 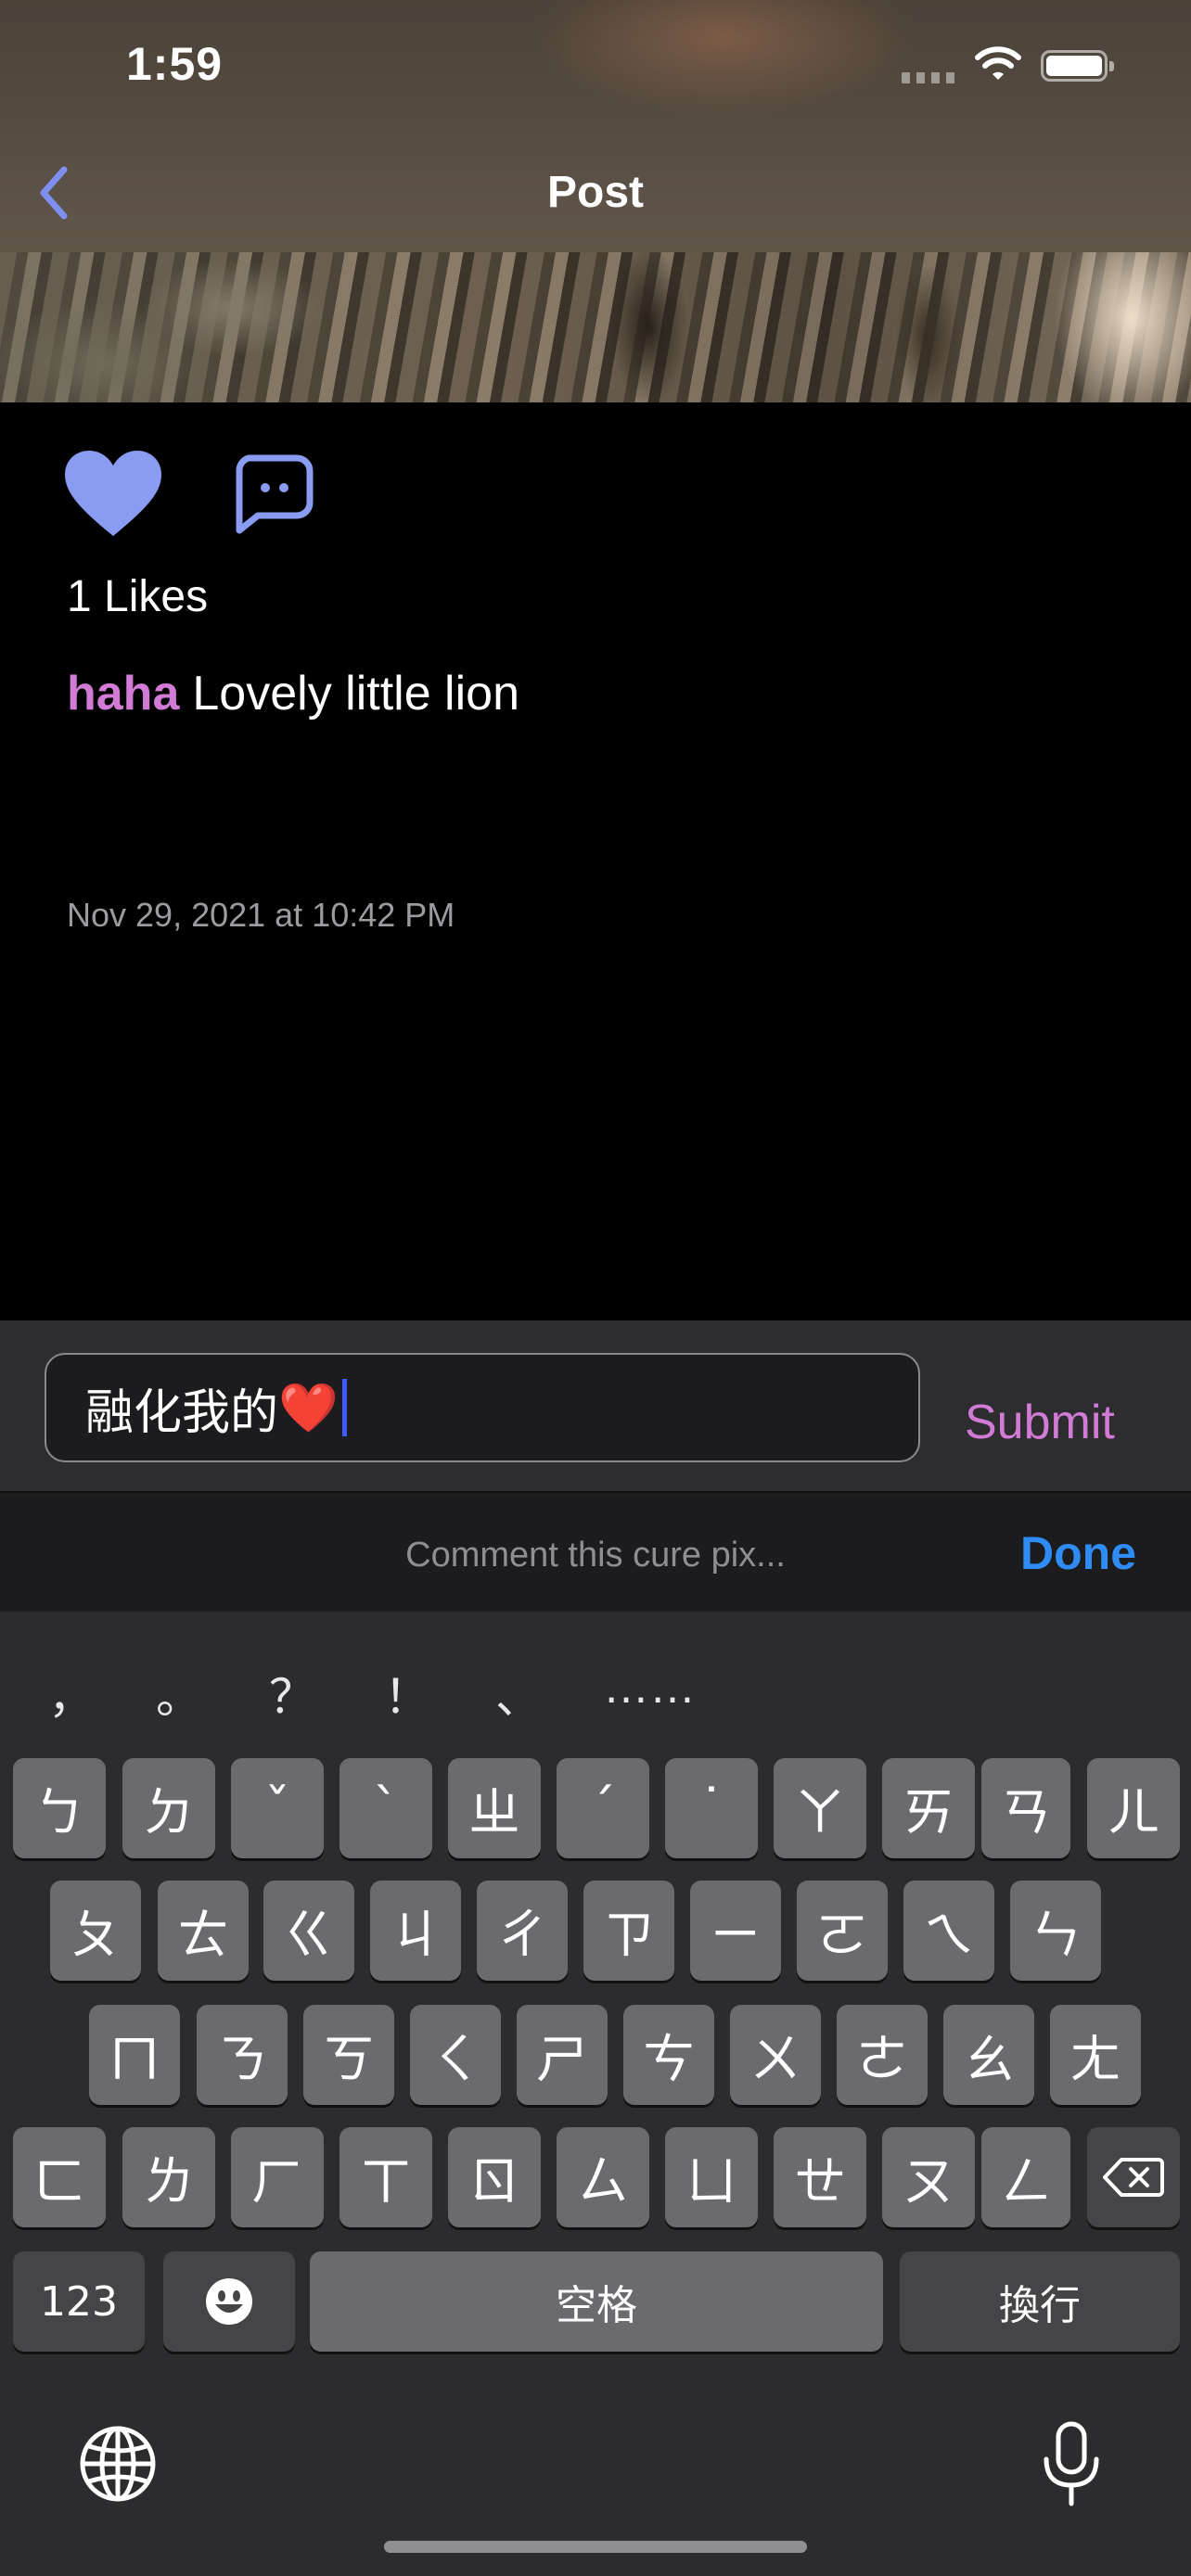 What do you see at coordinates (138, 596) in the screenshot?
I see `likes-count: 1 Likes` at bounding box center [138, 596].